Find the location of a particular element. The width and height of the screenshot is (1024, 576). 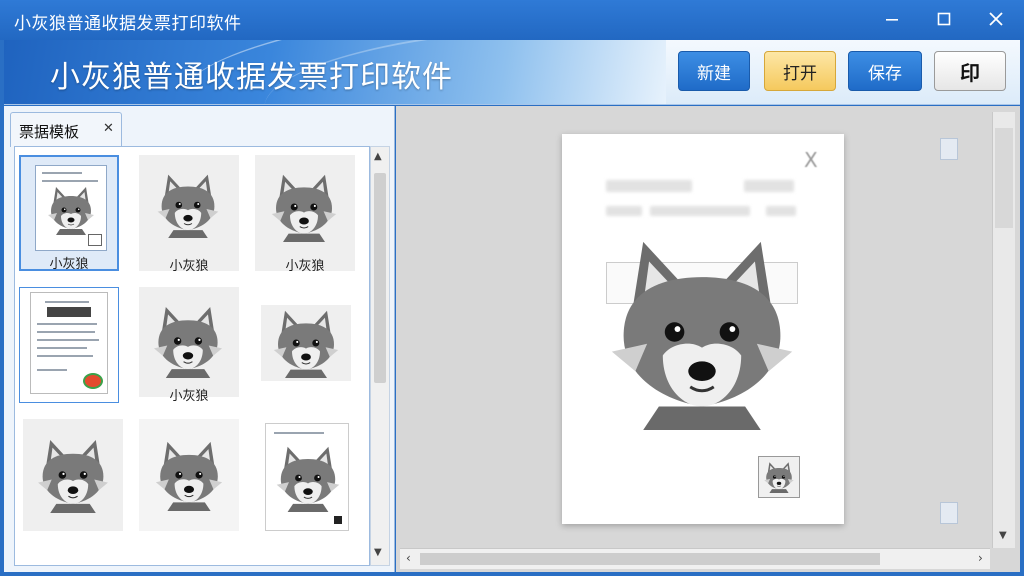

save-button: 保存 is located at coordinates (885, 71).